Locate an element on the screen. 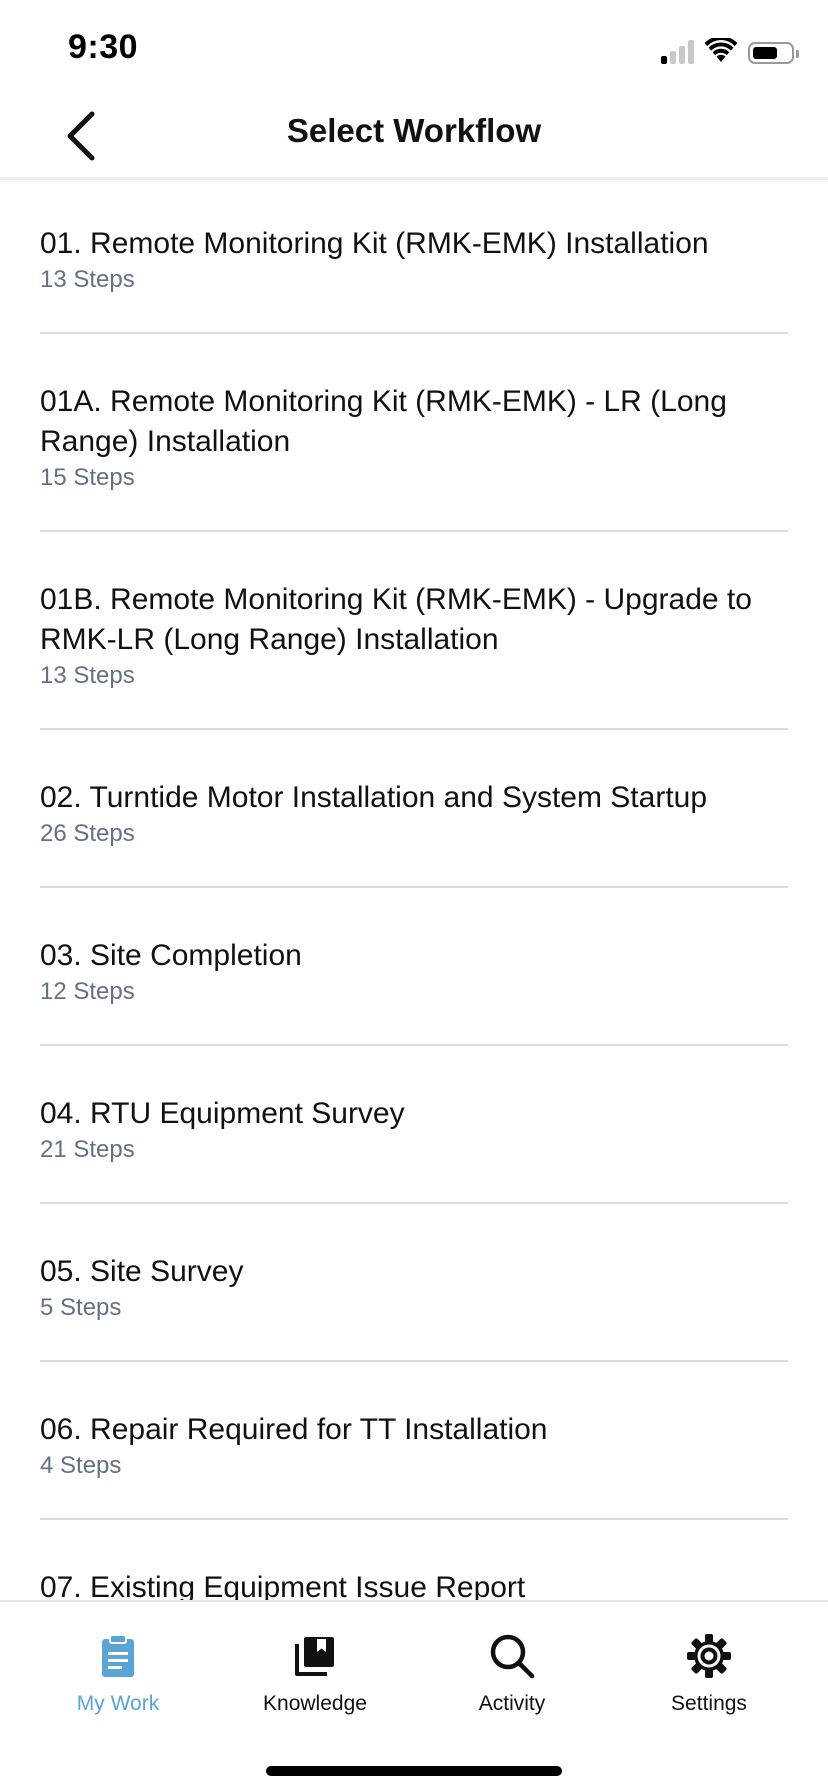  workflow-item: 05. Site Survey 5 Steps is located at coordinates (414, 1283).